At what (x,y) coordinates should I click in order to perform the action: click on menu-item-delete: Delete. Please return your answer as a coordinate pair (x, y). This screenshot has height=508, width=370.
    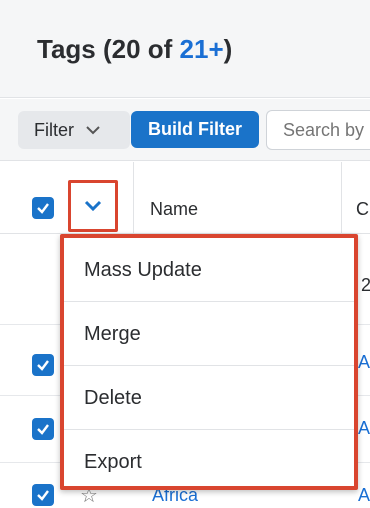
    Looking at the image, I should click on (209, 398).